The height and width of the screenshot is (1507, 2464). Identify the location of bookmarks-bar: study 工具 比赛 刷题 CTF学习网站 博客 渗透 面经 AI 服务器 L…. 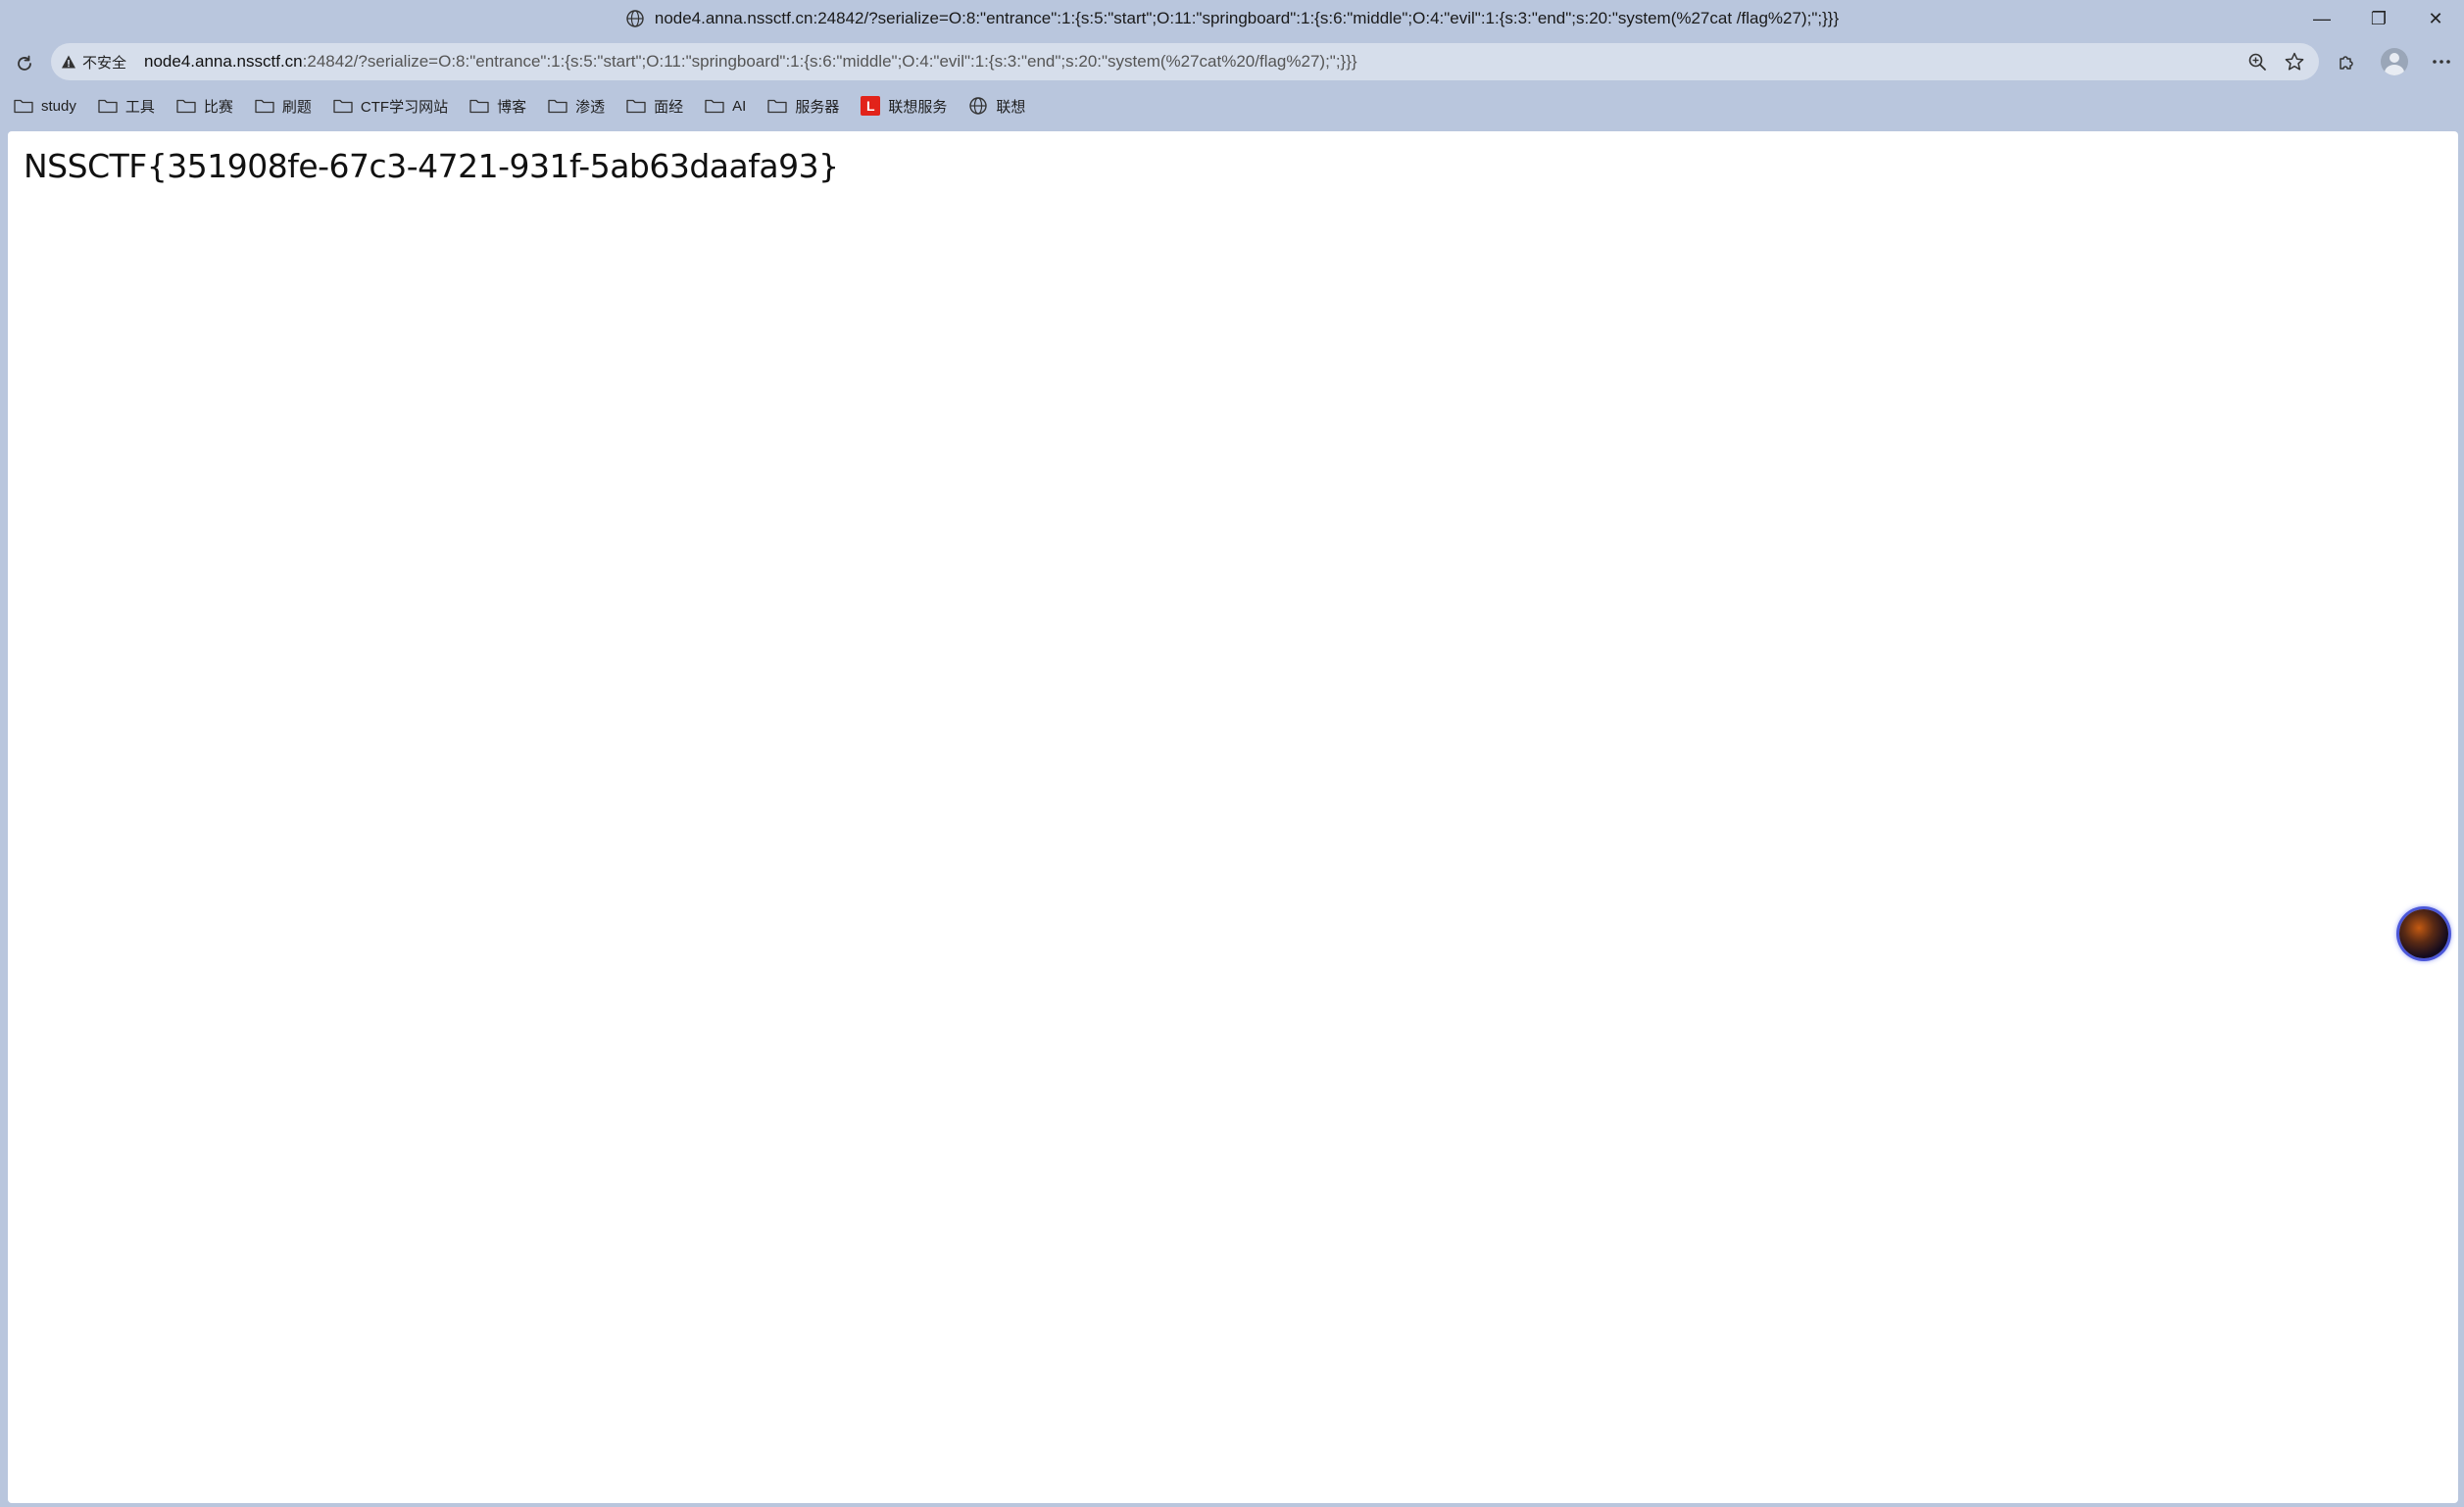
(520, 106).